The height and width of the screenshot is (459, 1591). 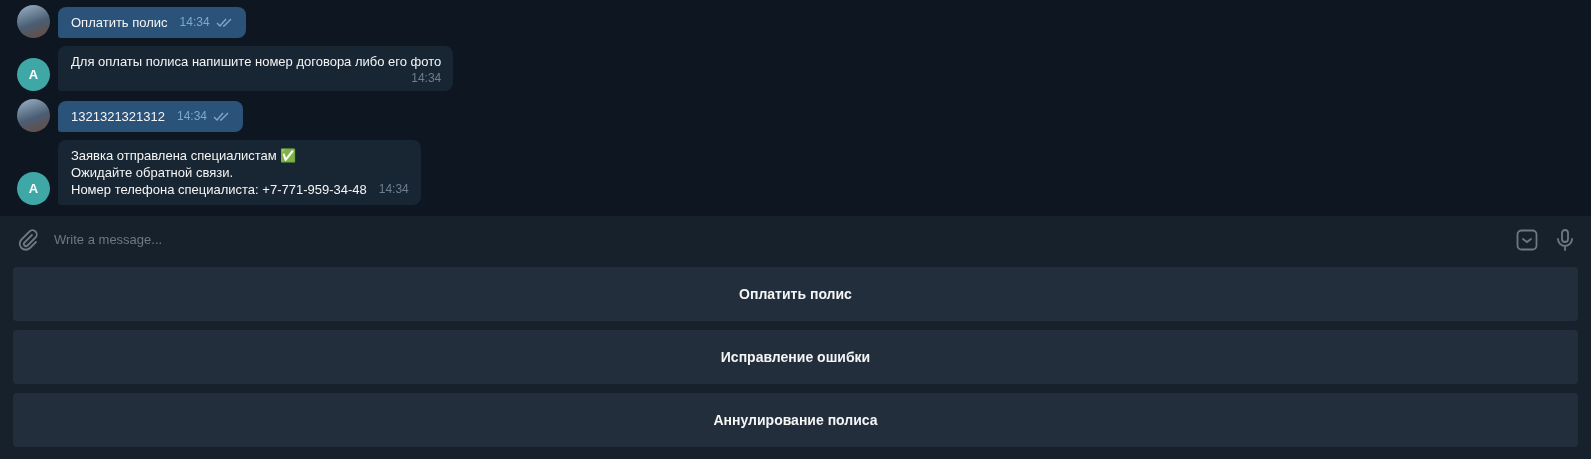 What do you see at coordinates (795, 357) in the screenshot?
I see `keyboard-button: Исправление ошибки` at bounding box center [795, 357].